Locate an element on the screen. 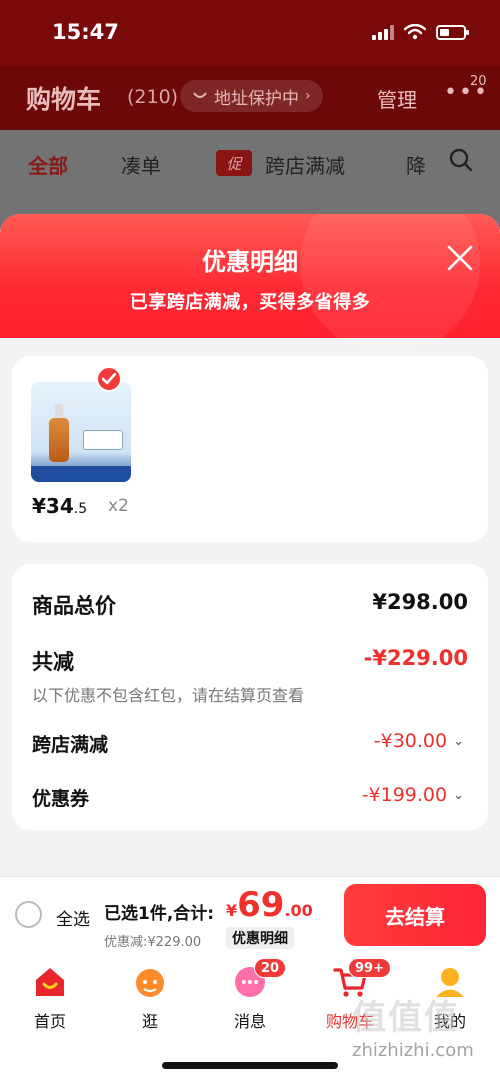  sheet-title: 优惠明细 is located at coordinates (250, 262).